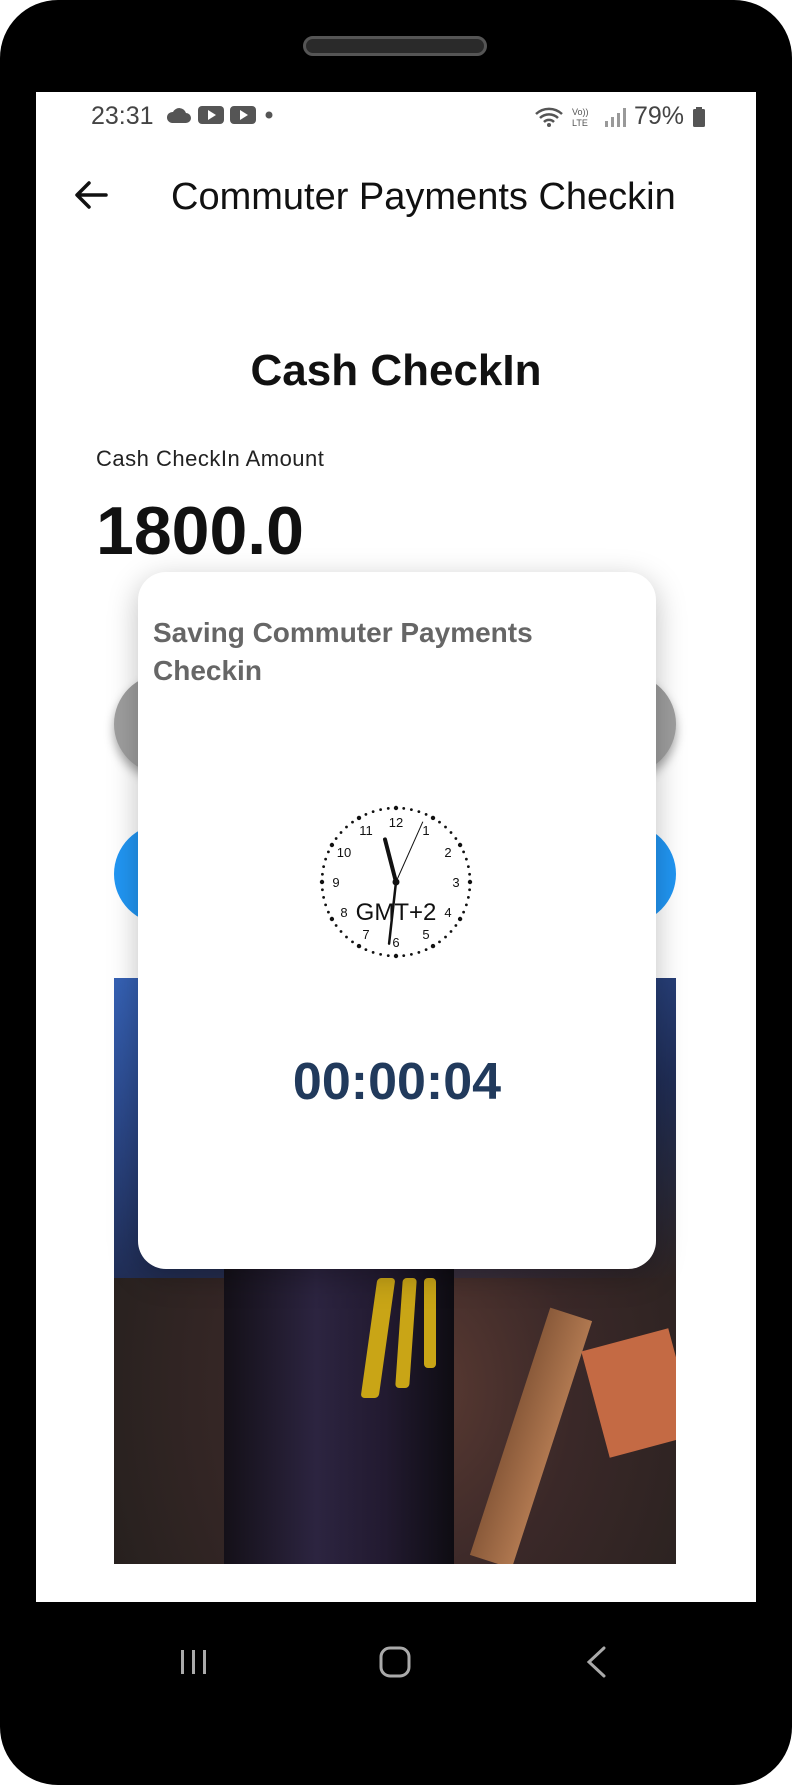 The width and height of the screenshot is (792, 1785). What do you see at coordinates (658, 116) in the screenshot?
I see `battery-percent: 79%` at bounding box center [658, 116].